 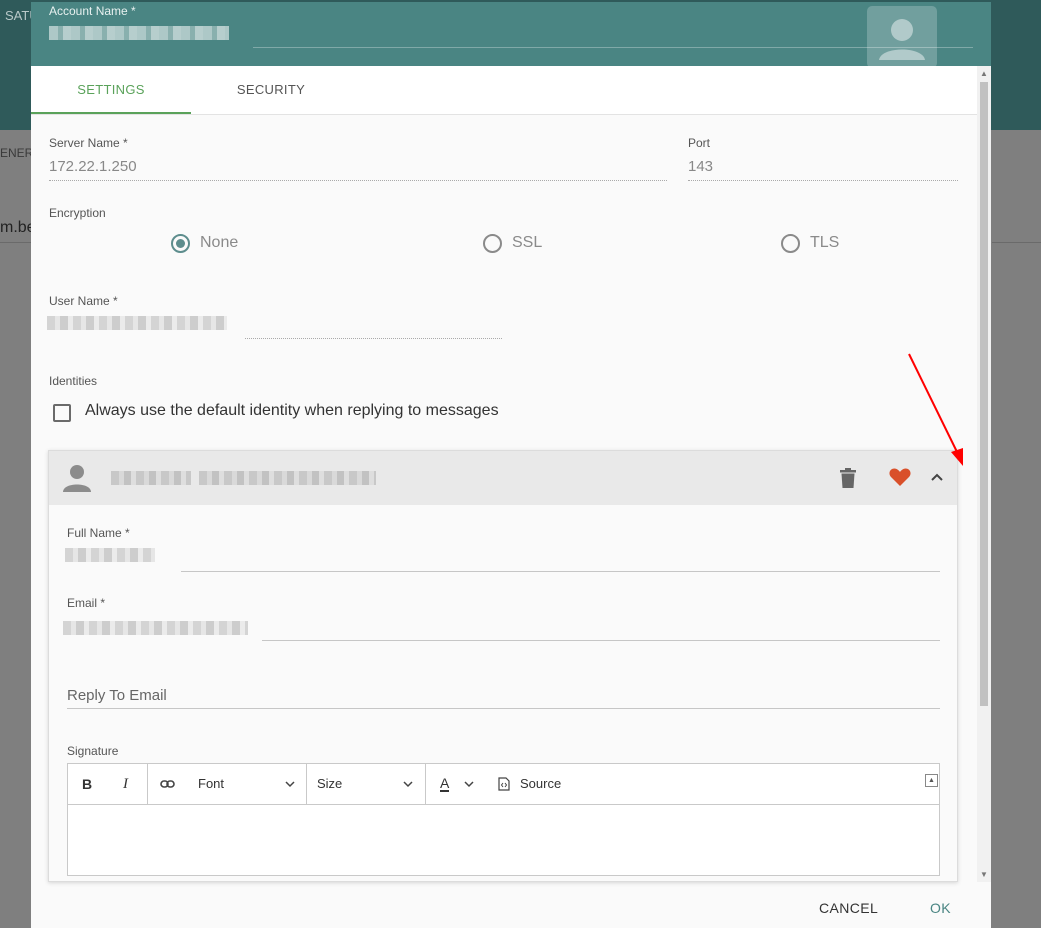 I want to click on encryption-ssl-label: SSL, so click(x=527, y=243).